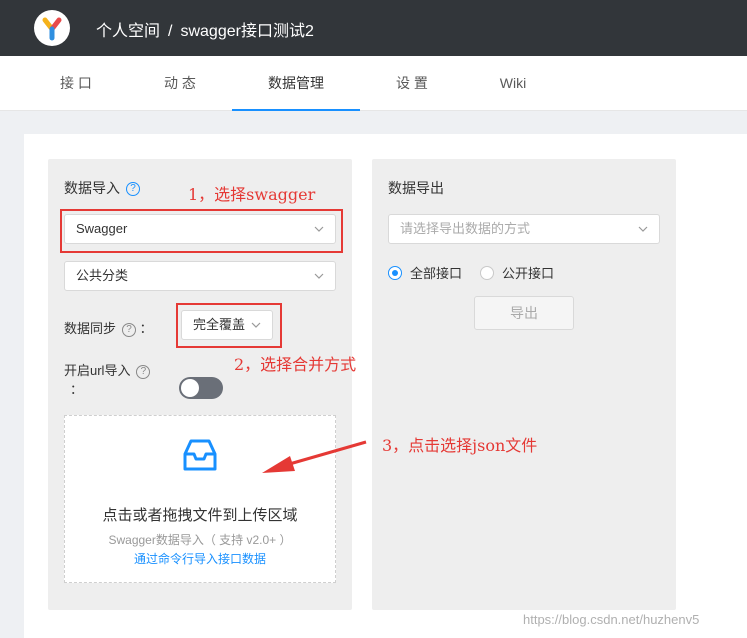 This screenshot has height=638, width=747. Describe the element at coordinates (611, 619) in the screenshot. I see `watermark: https://blog.csdn.net/huzhenv5` at that location.